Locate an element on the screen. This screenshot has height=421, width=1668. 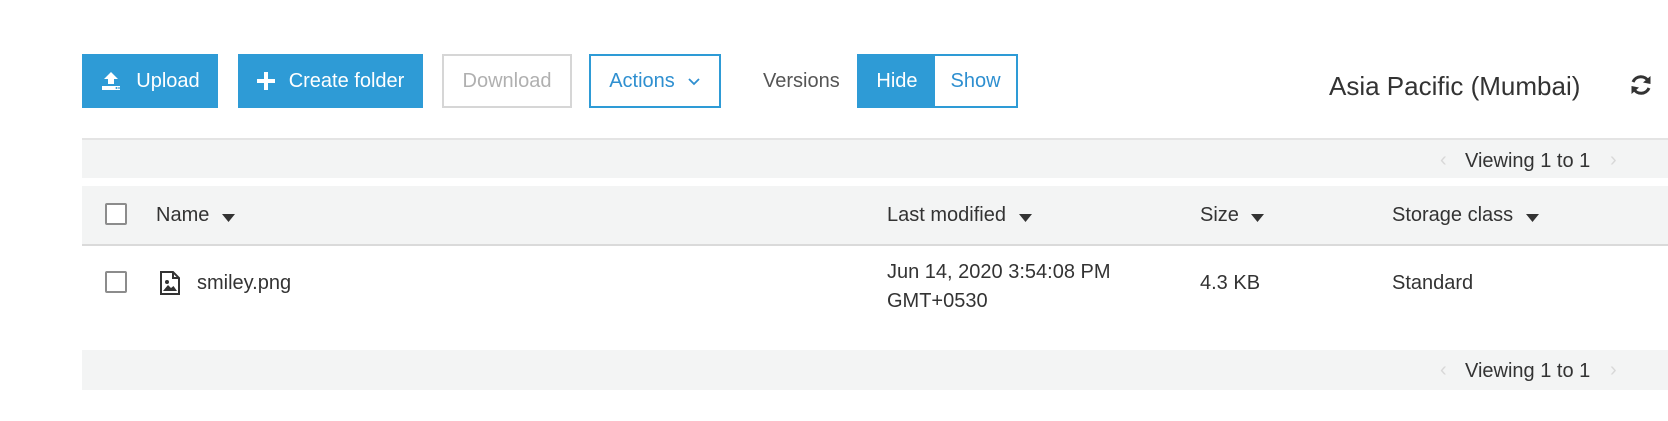
column-header-name: Name is located at coordinates (195, 215).